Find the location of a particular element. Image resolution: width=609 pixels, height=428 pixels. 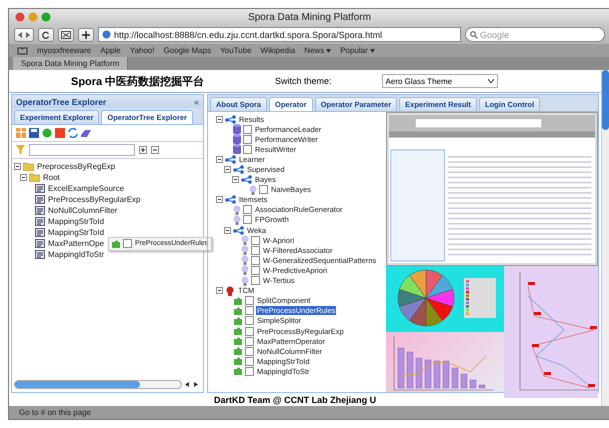

tree-item: MappingIdToStr is located at coordinates (76, 254).